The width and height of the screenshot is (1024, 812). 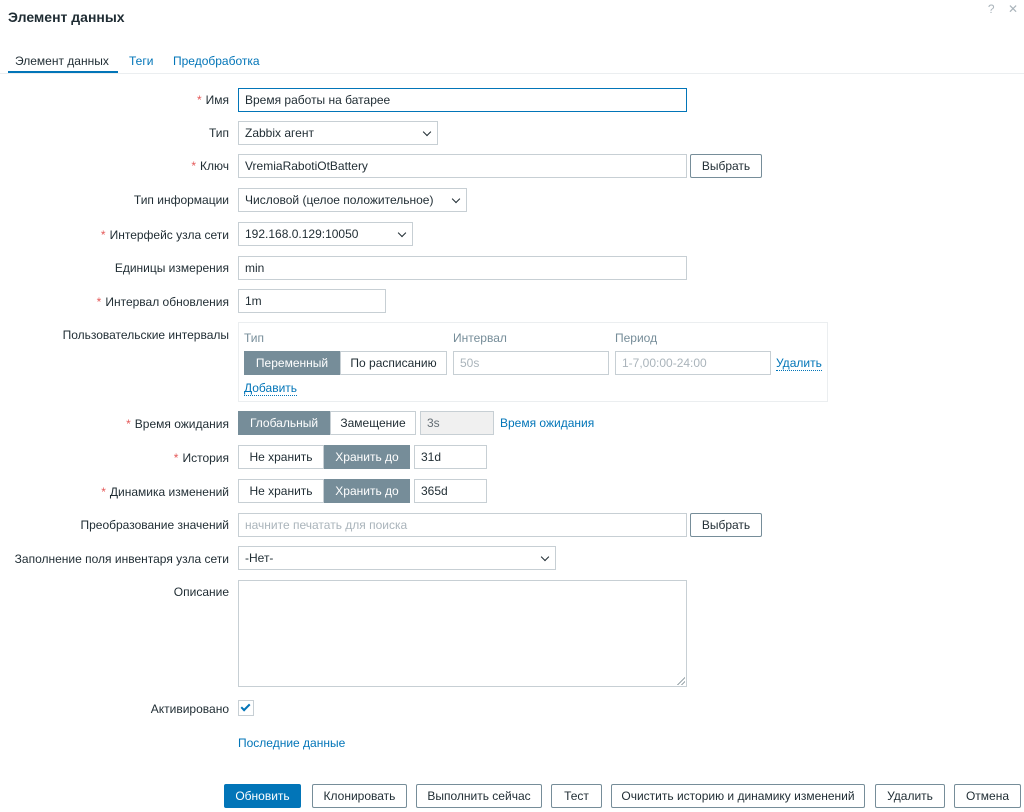 I want to click on tab-preprocessing: Предобработка, so click(x=216, y=61).